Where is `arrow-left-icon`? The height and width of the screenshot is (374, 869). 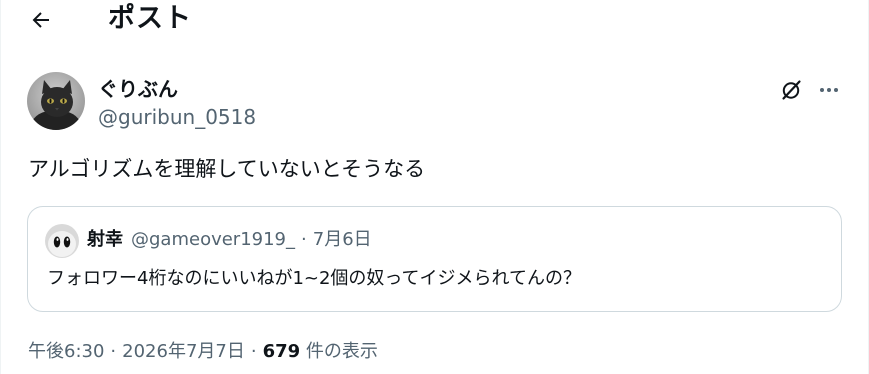 arrow-left-icon is located at coordinates (40, 20).